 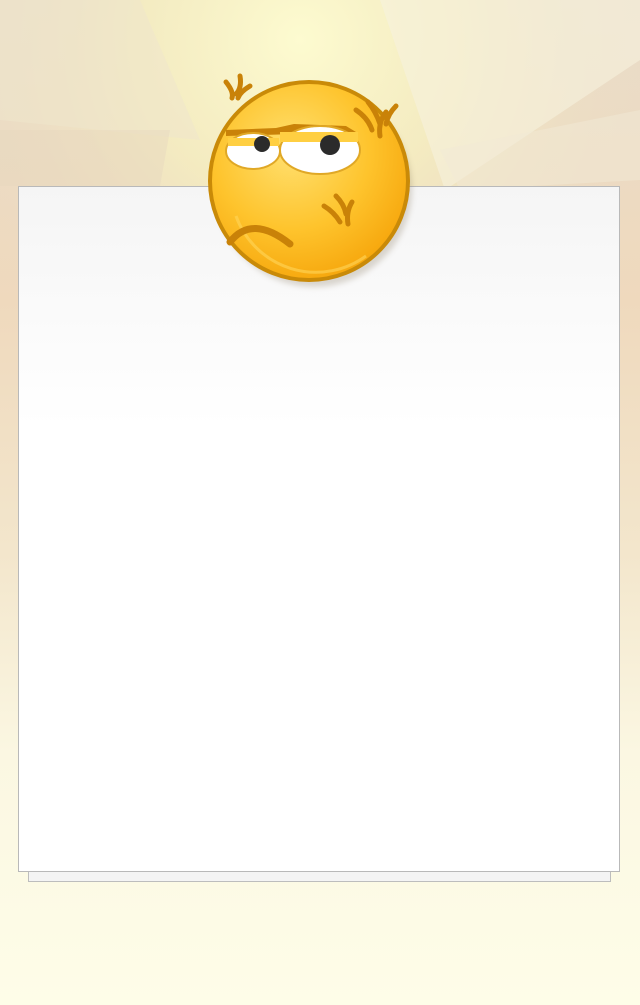 What do you see at coordinates (310, 180) in the screenshot?
I see `angry-emoji-icon` at bounding box center [310, 180].